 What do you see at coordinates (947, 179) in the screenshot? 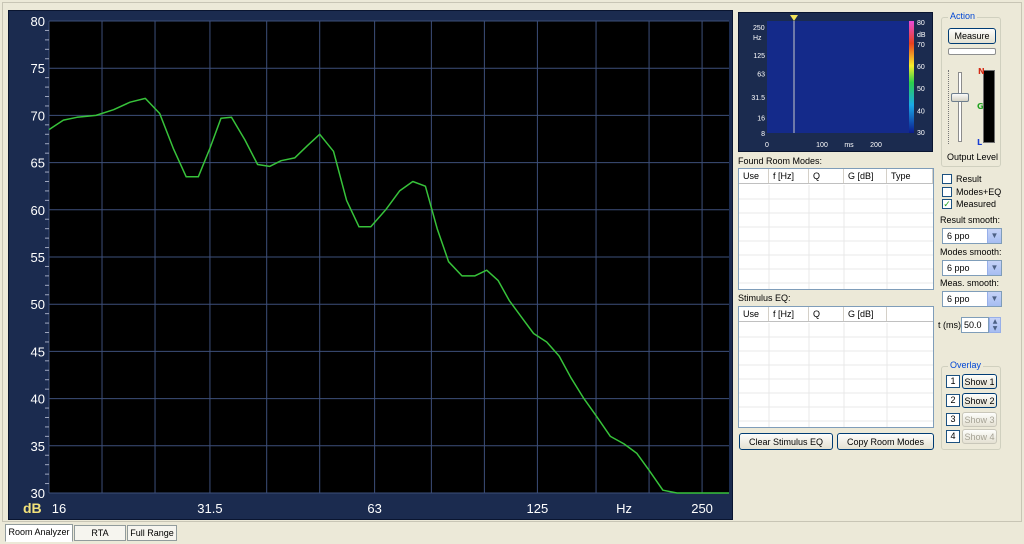
I see `result-checkbox` at bounding box center [947, 179].